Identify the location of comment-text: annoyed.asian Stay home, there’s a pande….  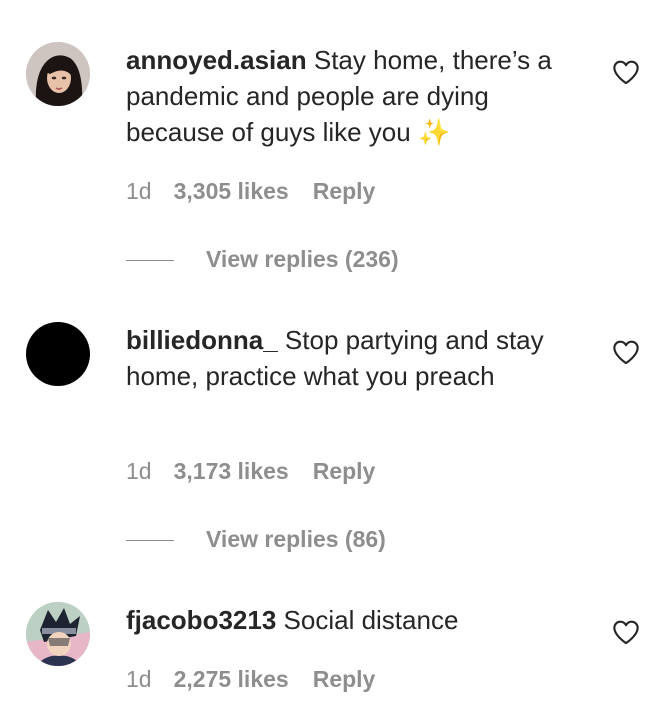
(357, 96).